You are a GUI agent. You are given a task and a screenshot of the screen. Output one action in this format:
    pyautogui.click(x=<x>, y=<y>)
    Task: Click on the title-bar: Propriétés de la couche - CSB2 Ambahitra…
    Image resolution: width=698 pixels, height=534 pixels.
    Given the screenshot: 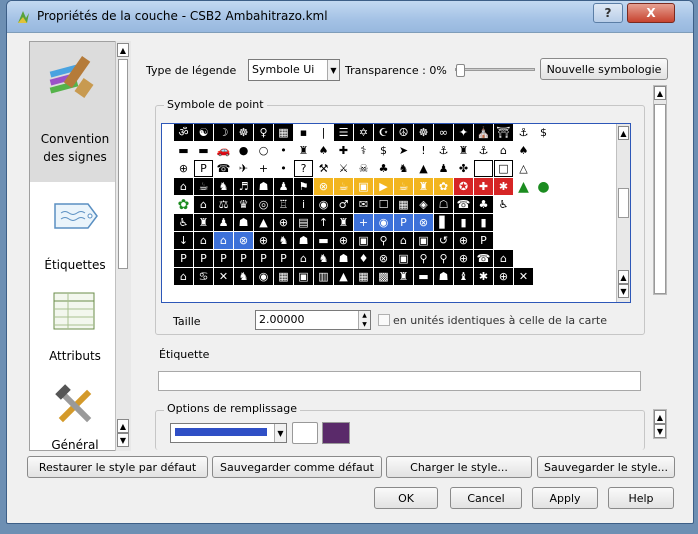 What is the action you would take?
    pyautogui.click(x=350, y=17)
    